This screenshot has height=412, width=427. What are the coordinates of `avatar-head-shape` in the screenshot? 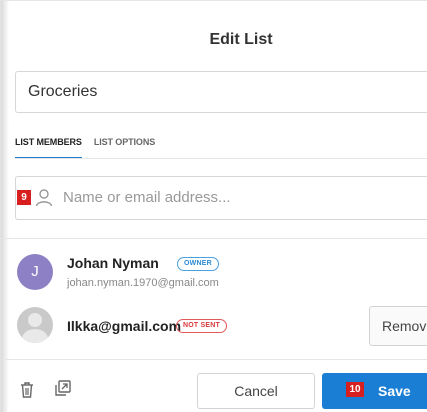 It's located at (35, 320).